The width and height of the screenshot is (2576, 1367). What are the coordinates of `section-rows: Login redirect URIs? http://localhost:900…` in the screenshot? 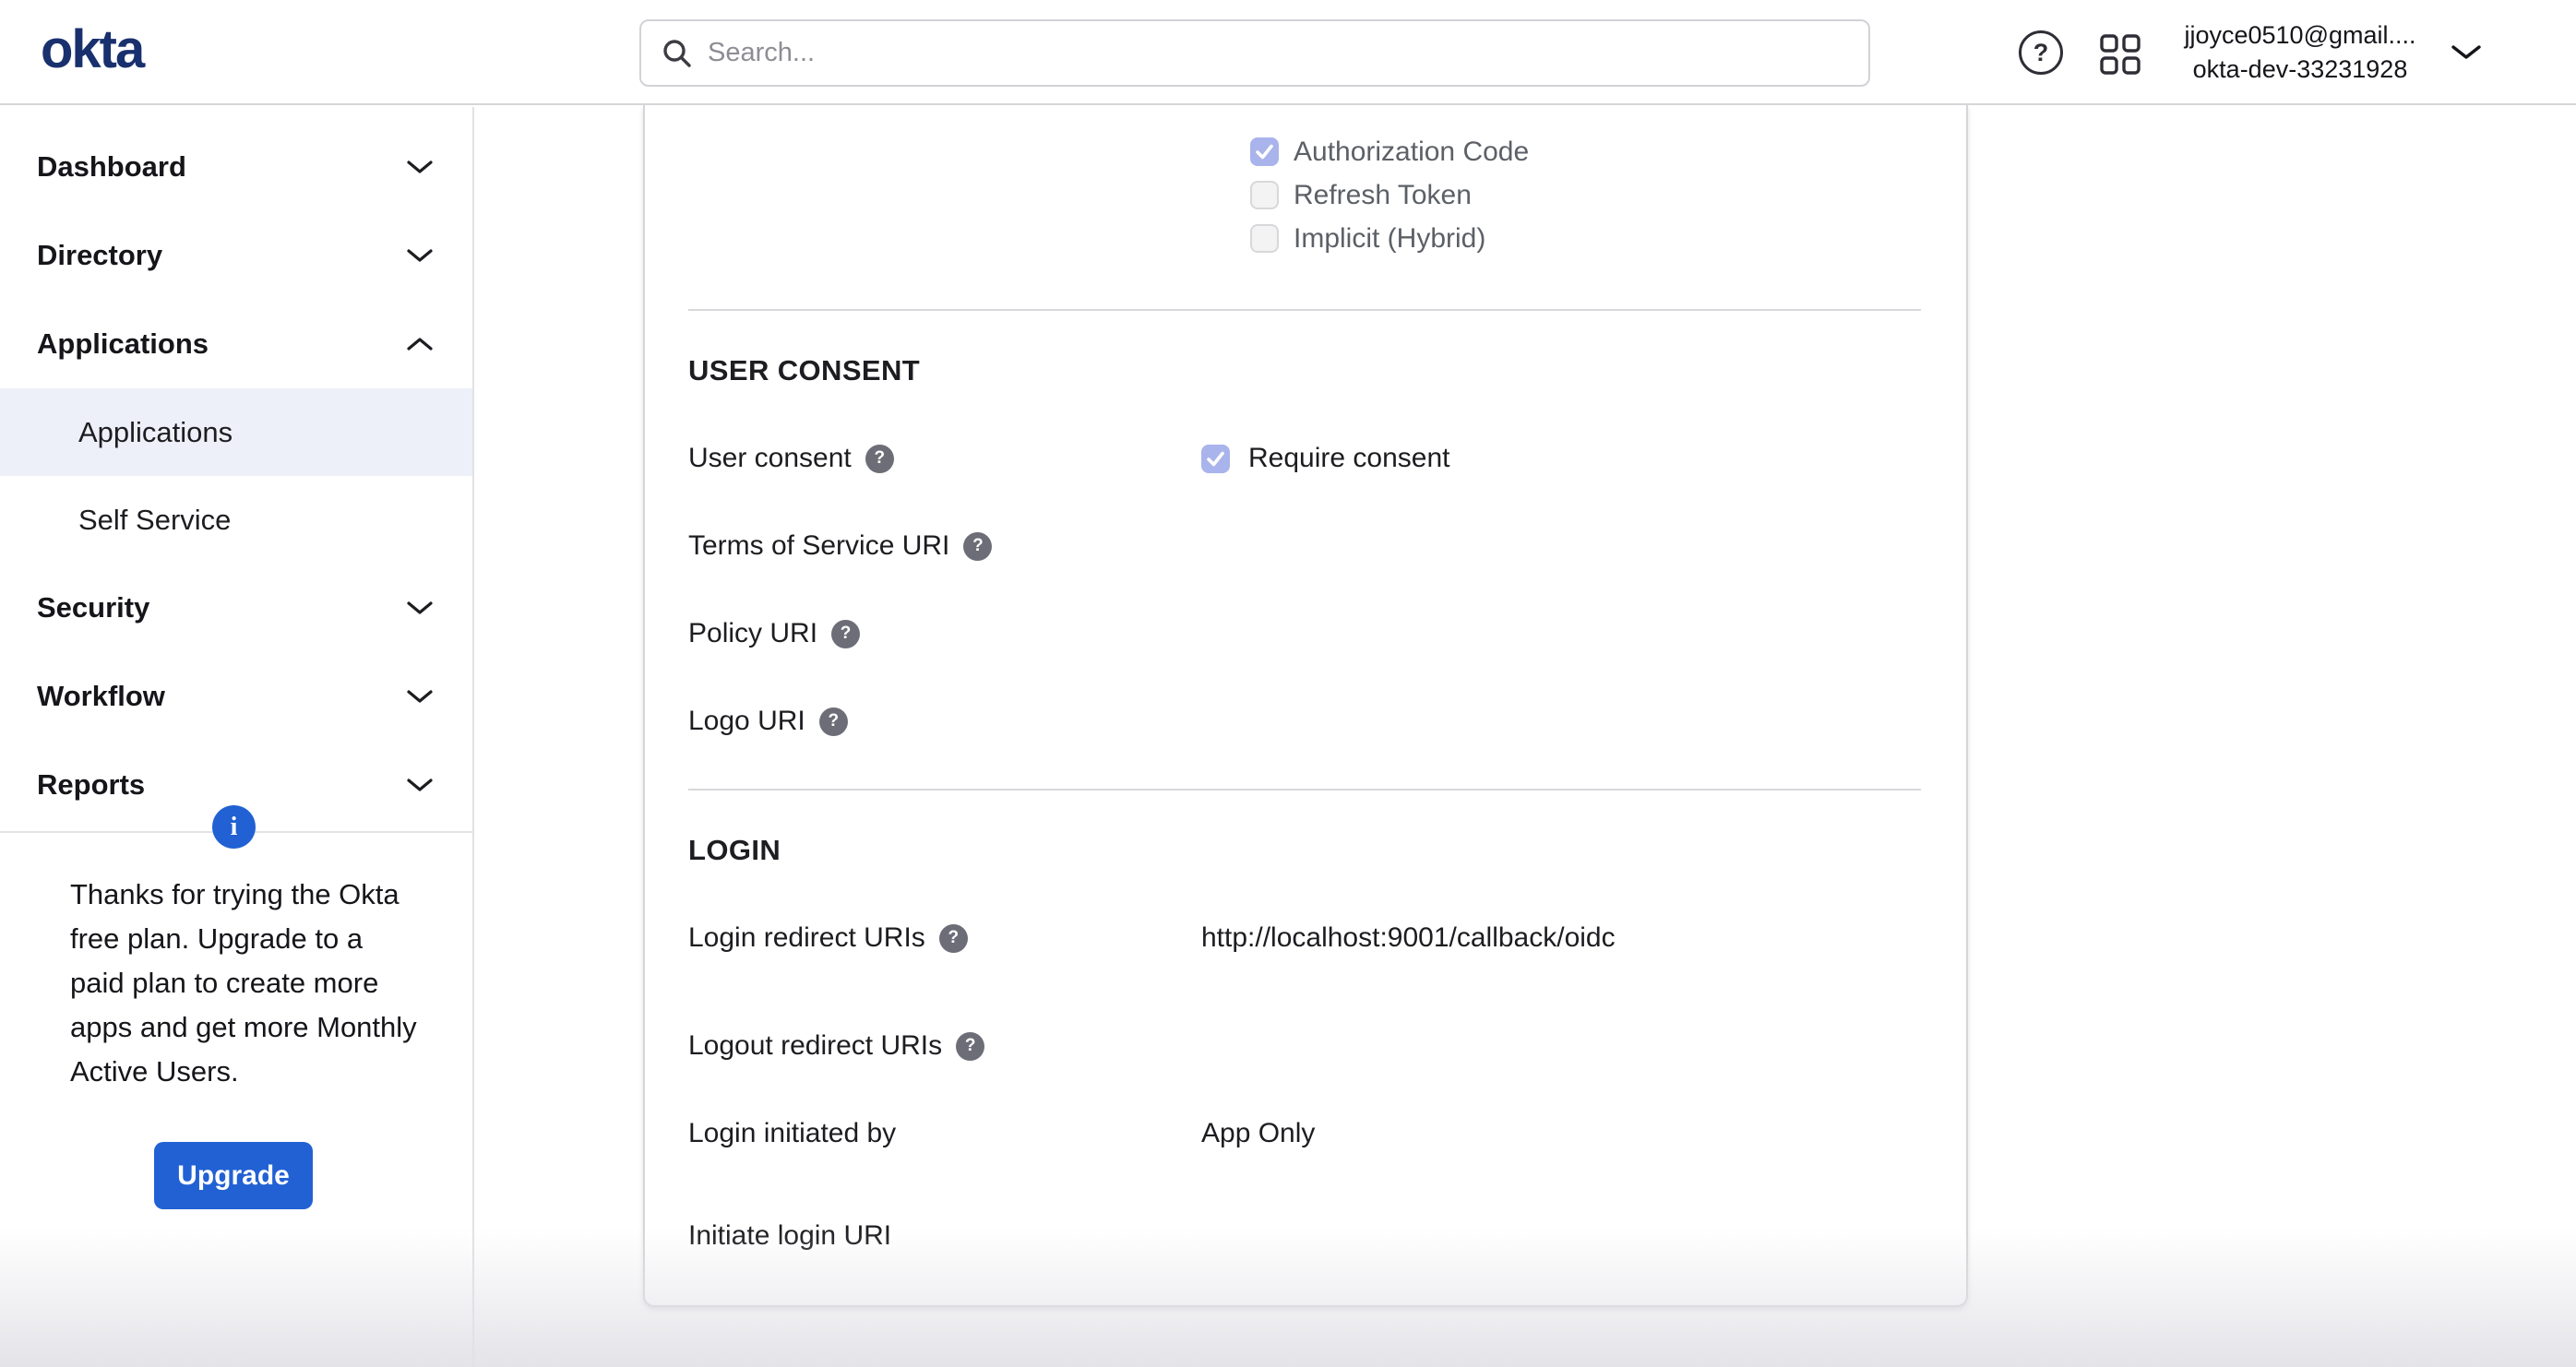 It's located at (1304, 1087).